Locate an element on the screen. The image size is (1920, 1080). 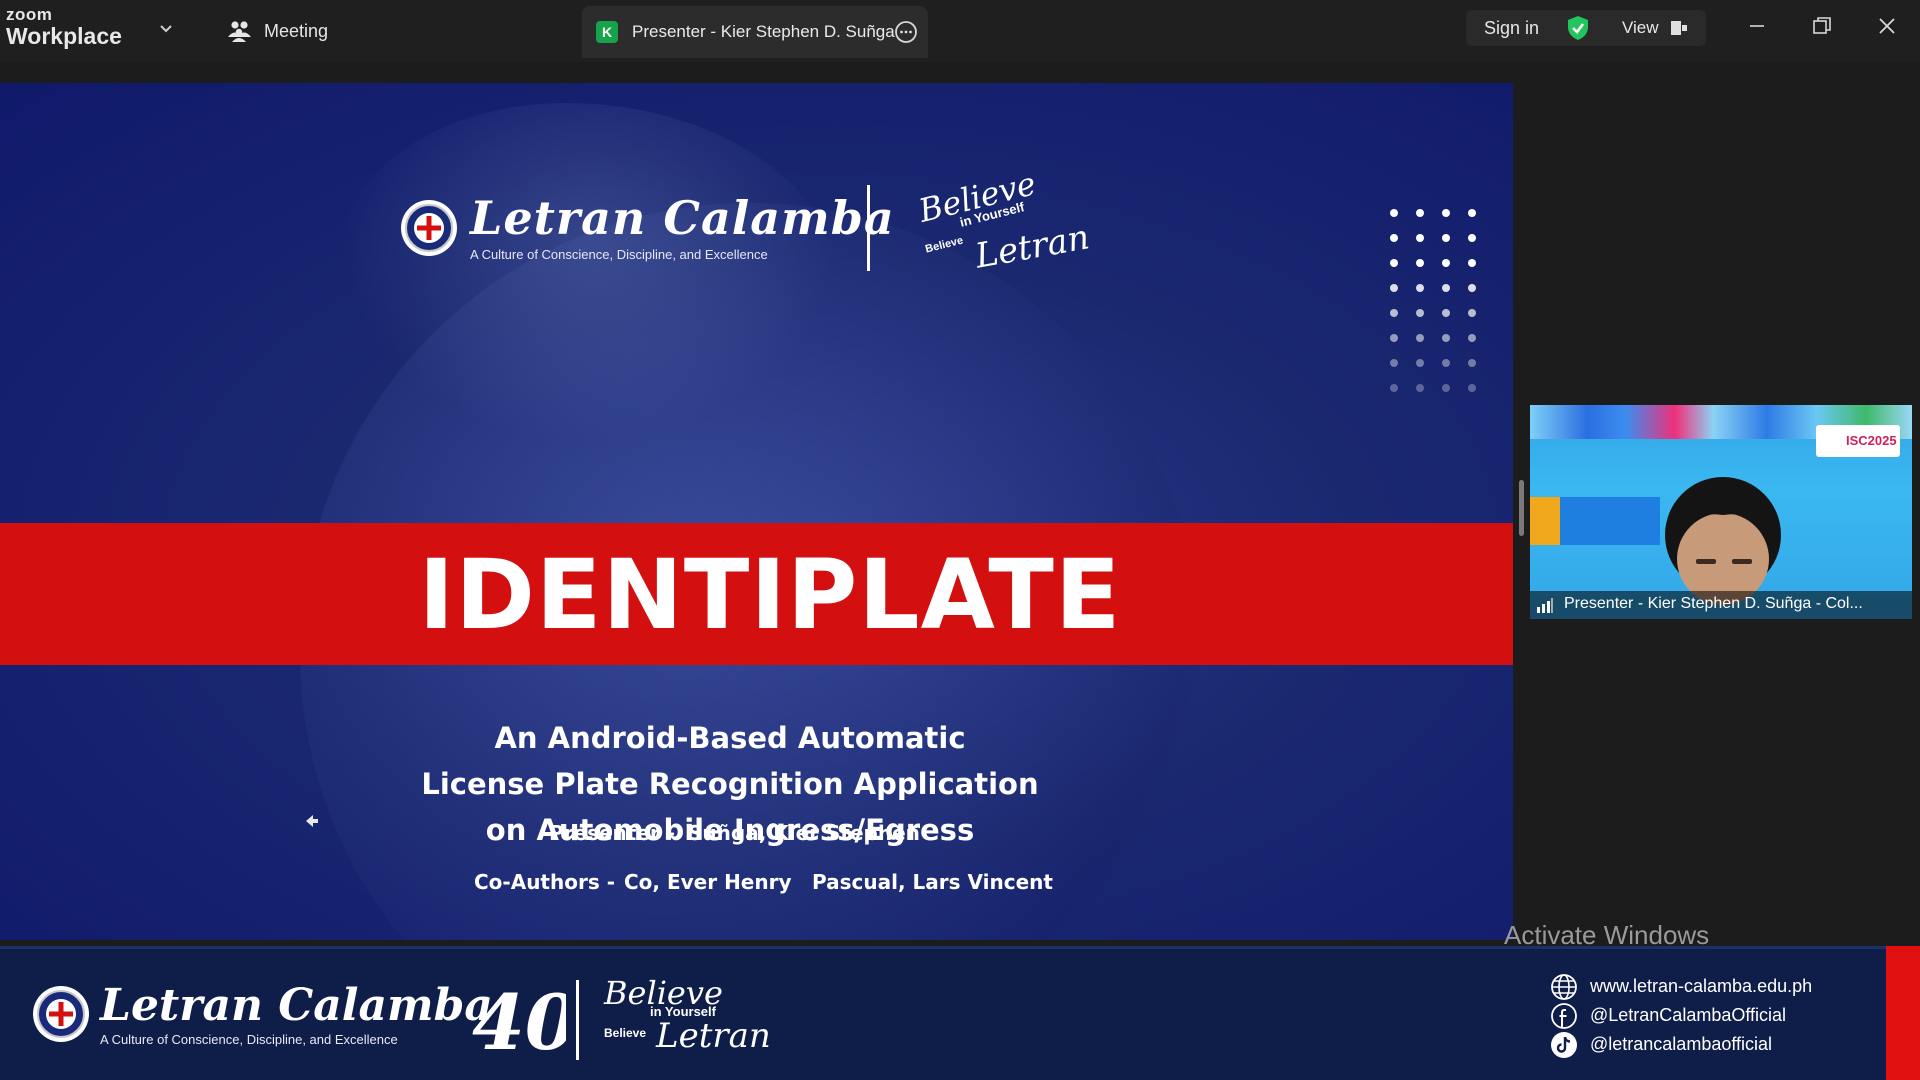
tab-presenter: K Presenter - Kier Stephen D. Suñga is located at coordinates (755, 32).